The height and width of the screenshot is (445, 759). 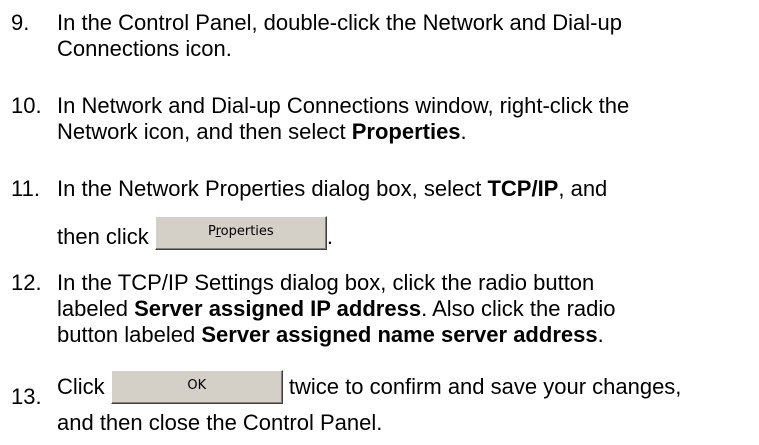 What do you see at coordinates (25, 188) in the screenshot?
I see `step-number: 11.` at bounding box center [25, 188].